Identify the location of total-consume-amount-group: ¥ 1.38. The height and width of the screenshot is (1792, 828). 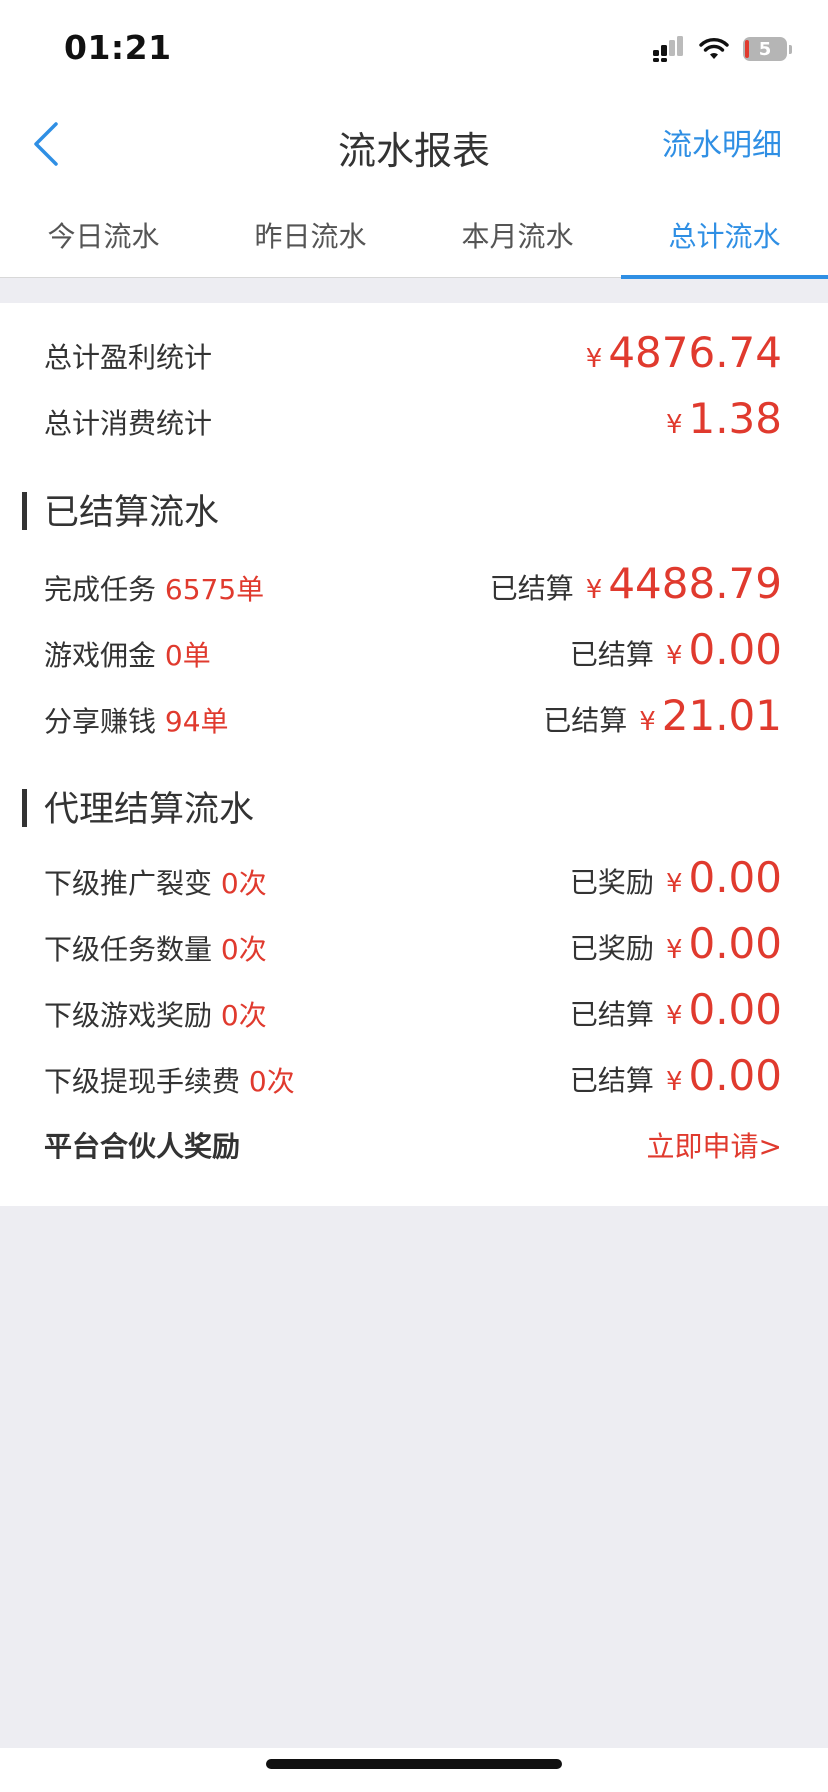
(724, 418).